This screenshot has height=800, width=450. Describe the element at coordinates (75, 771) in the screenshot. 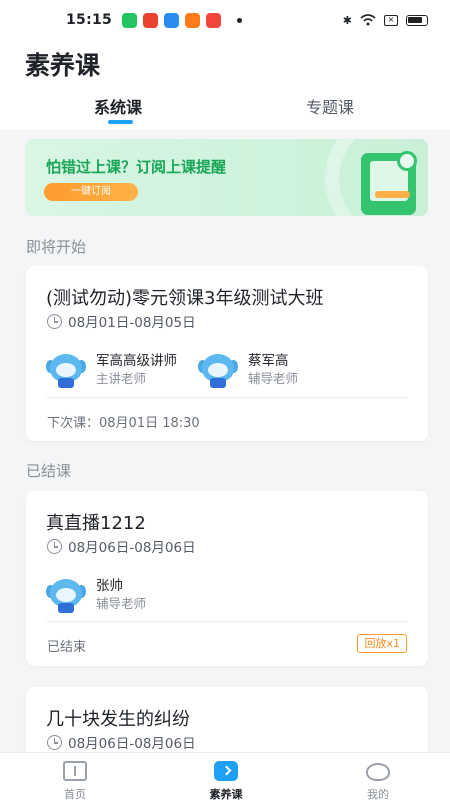

I see `book-icon` at that location.